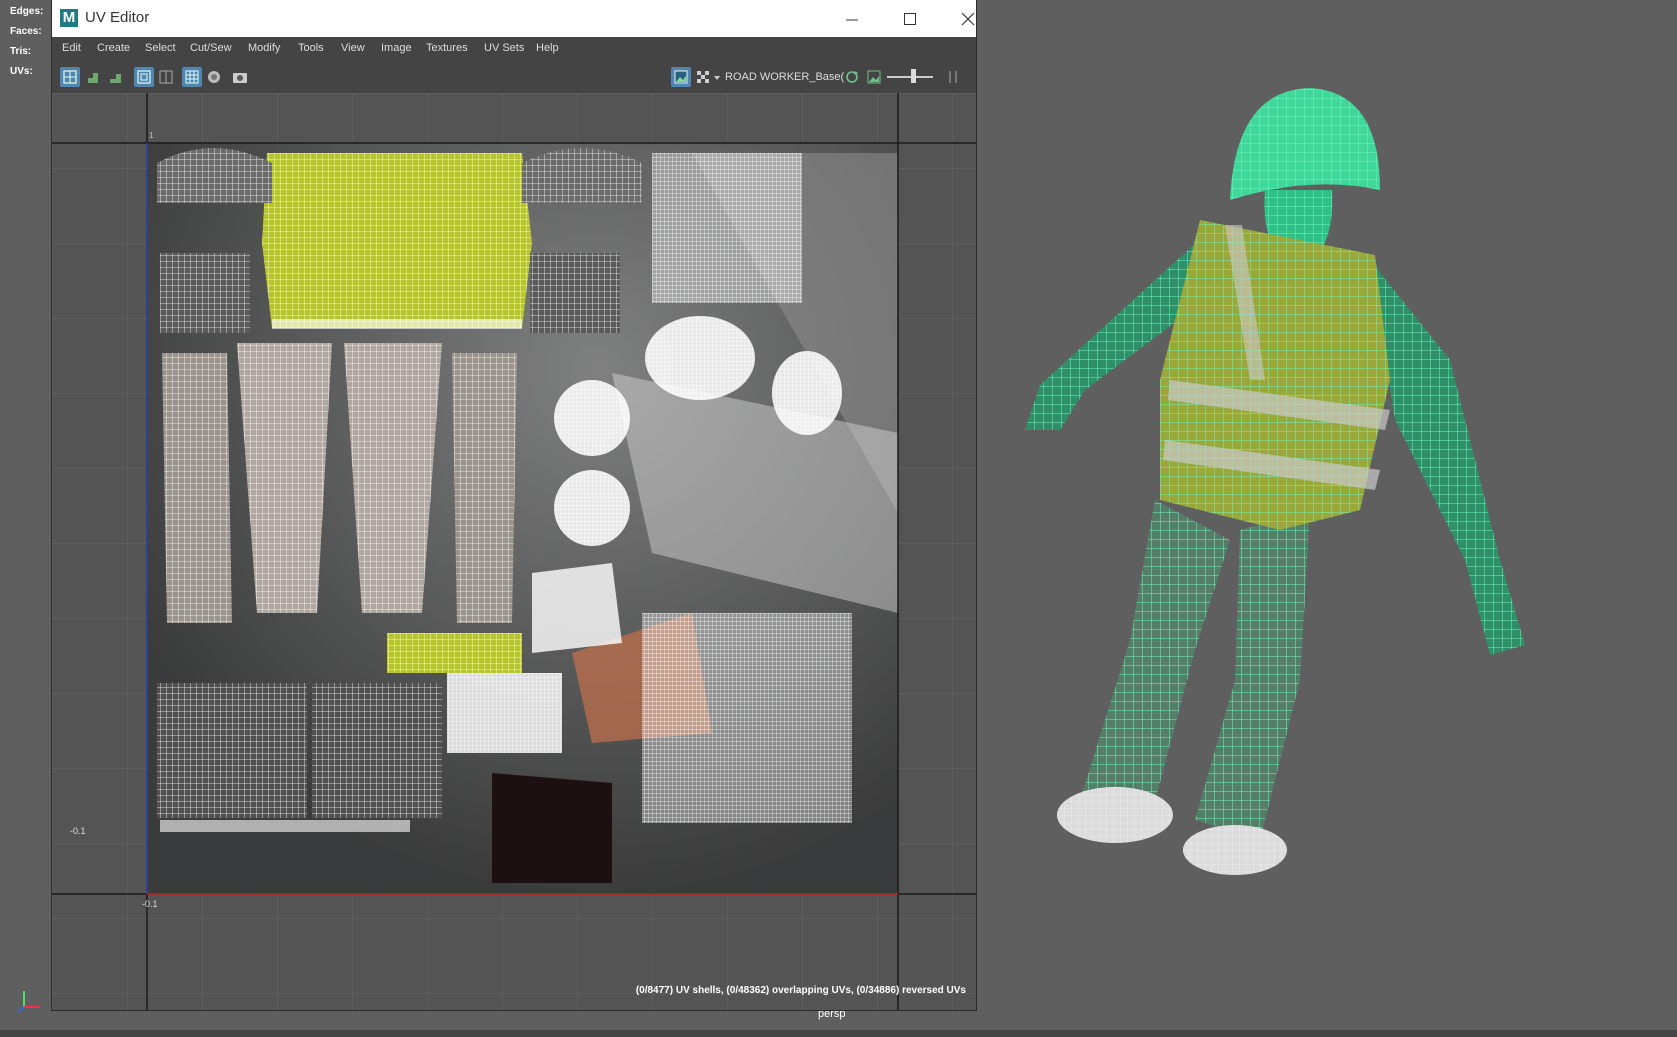 The height and width of the screenshot is (1037, 1677). I want to click on checker-icon, so click(703, 77).